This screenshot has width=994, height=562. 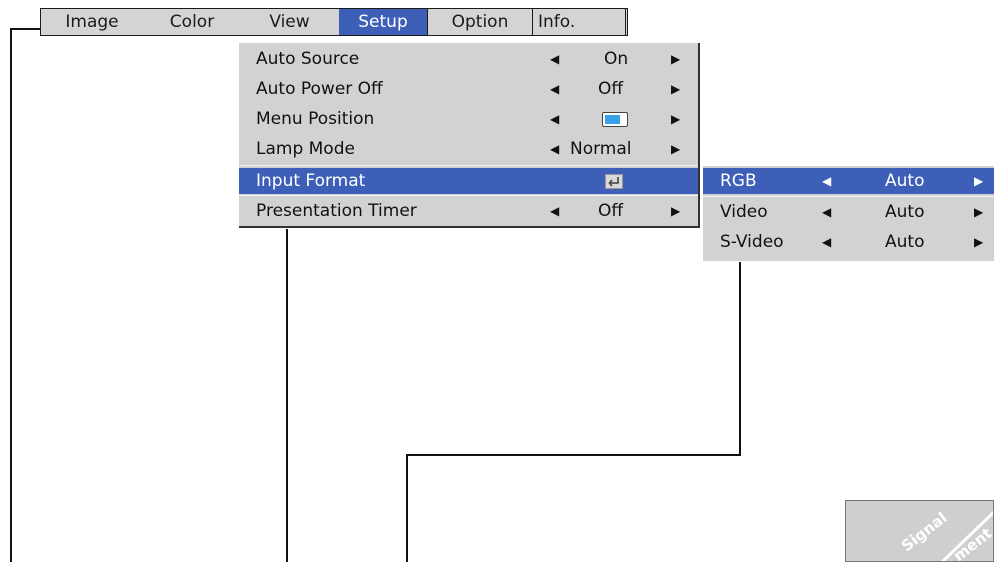 I want to click on tab-view: View, so click(x=289, y=22).